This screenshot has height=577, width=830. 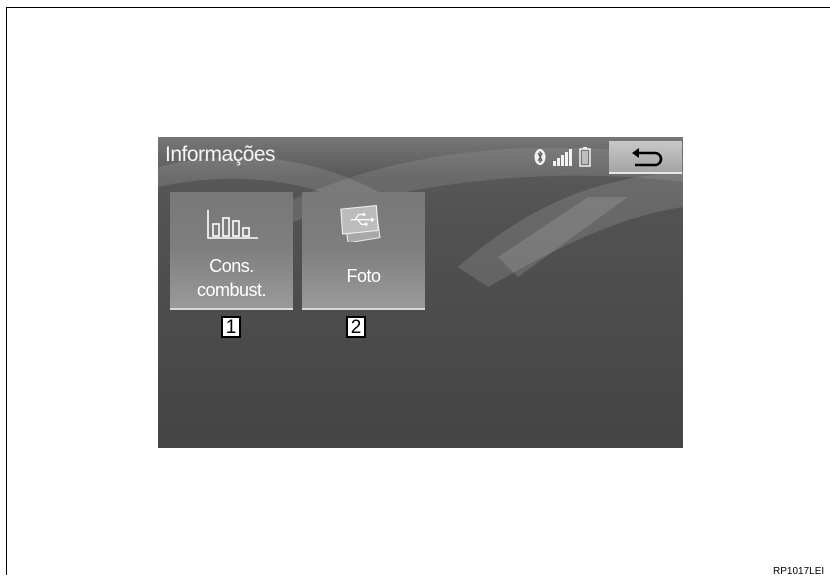 What do you see at coordinates (231, 327) in the screenshot?
I see `callout-1: 1` at bounding box center [231, 327].